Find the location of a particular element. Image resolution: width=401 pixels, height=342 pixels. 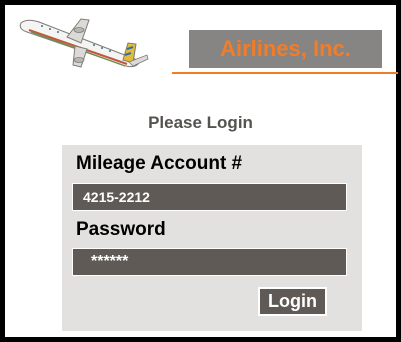

password-label: Password is located at coordinates (121, 229).